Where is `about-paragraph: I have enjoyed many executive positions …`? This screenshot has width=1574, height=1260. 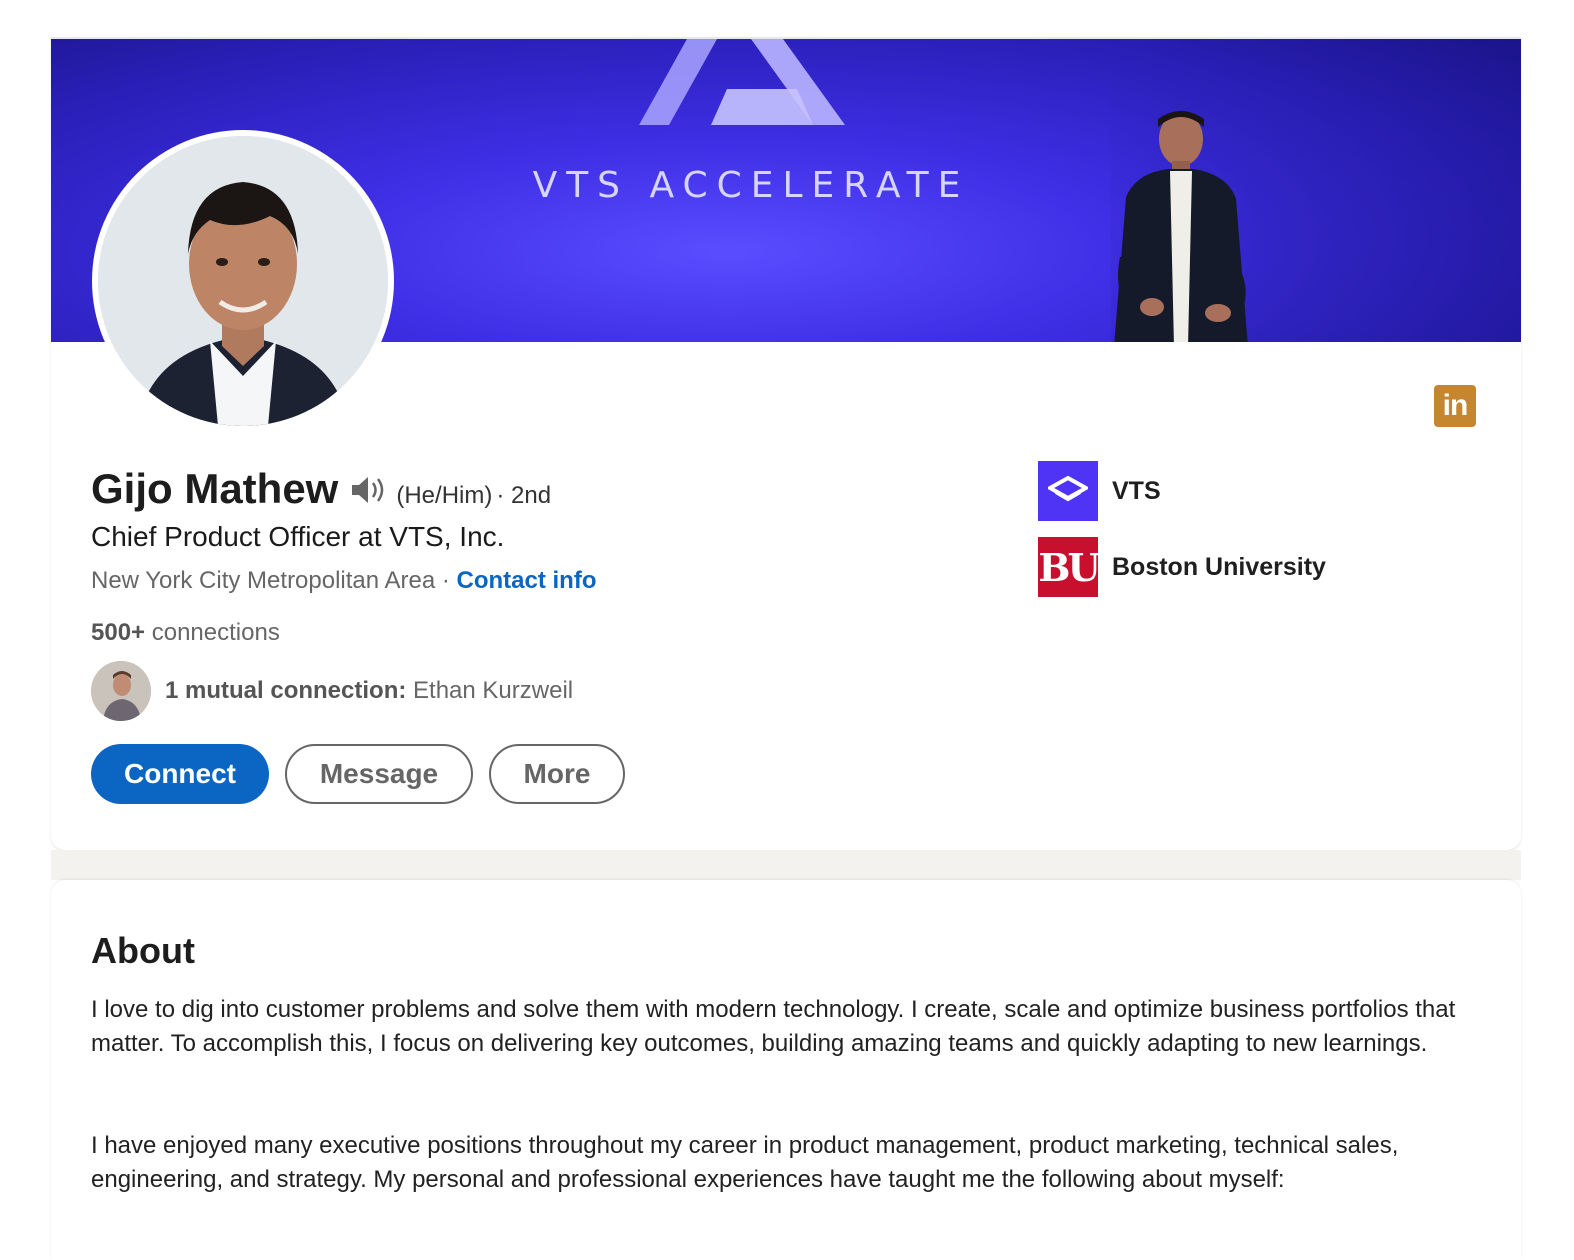 about-paragraph: I have enjoyed many executive positions … is located at coordinates (745, 1162).